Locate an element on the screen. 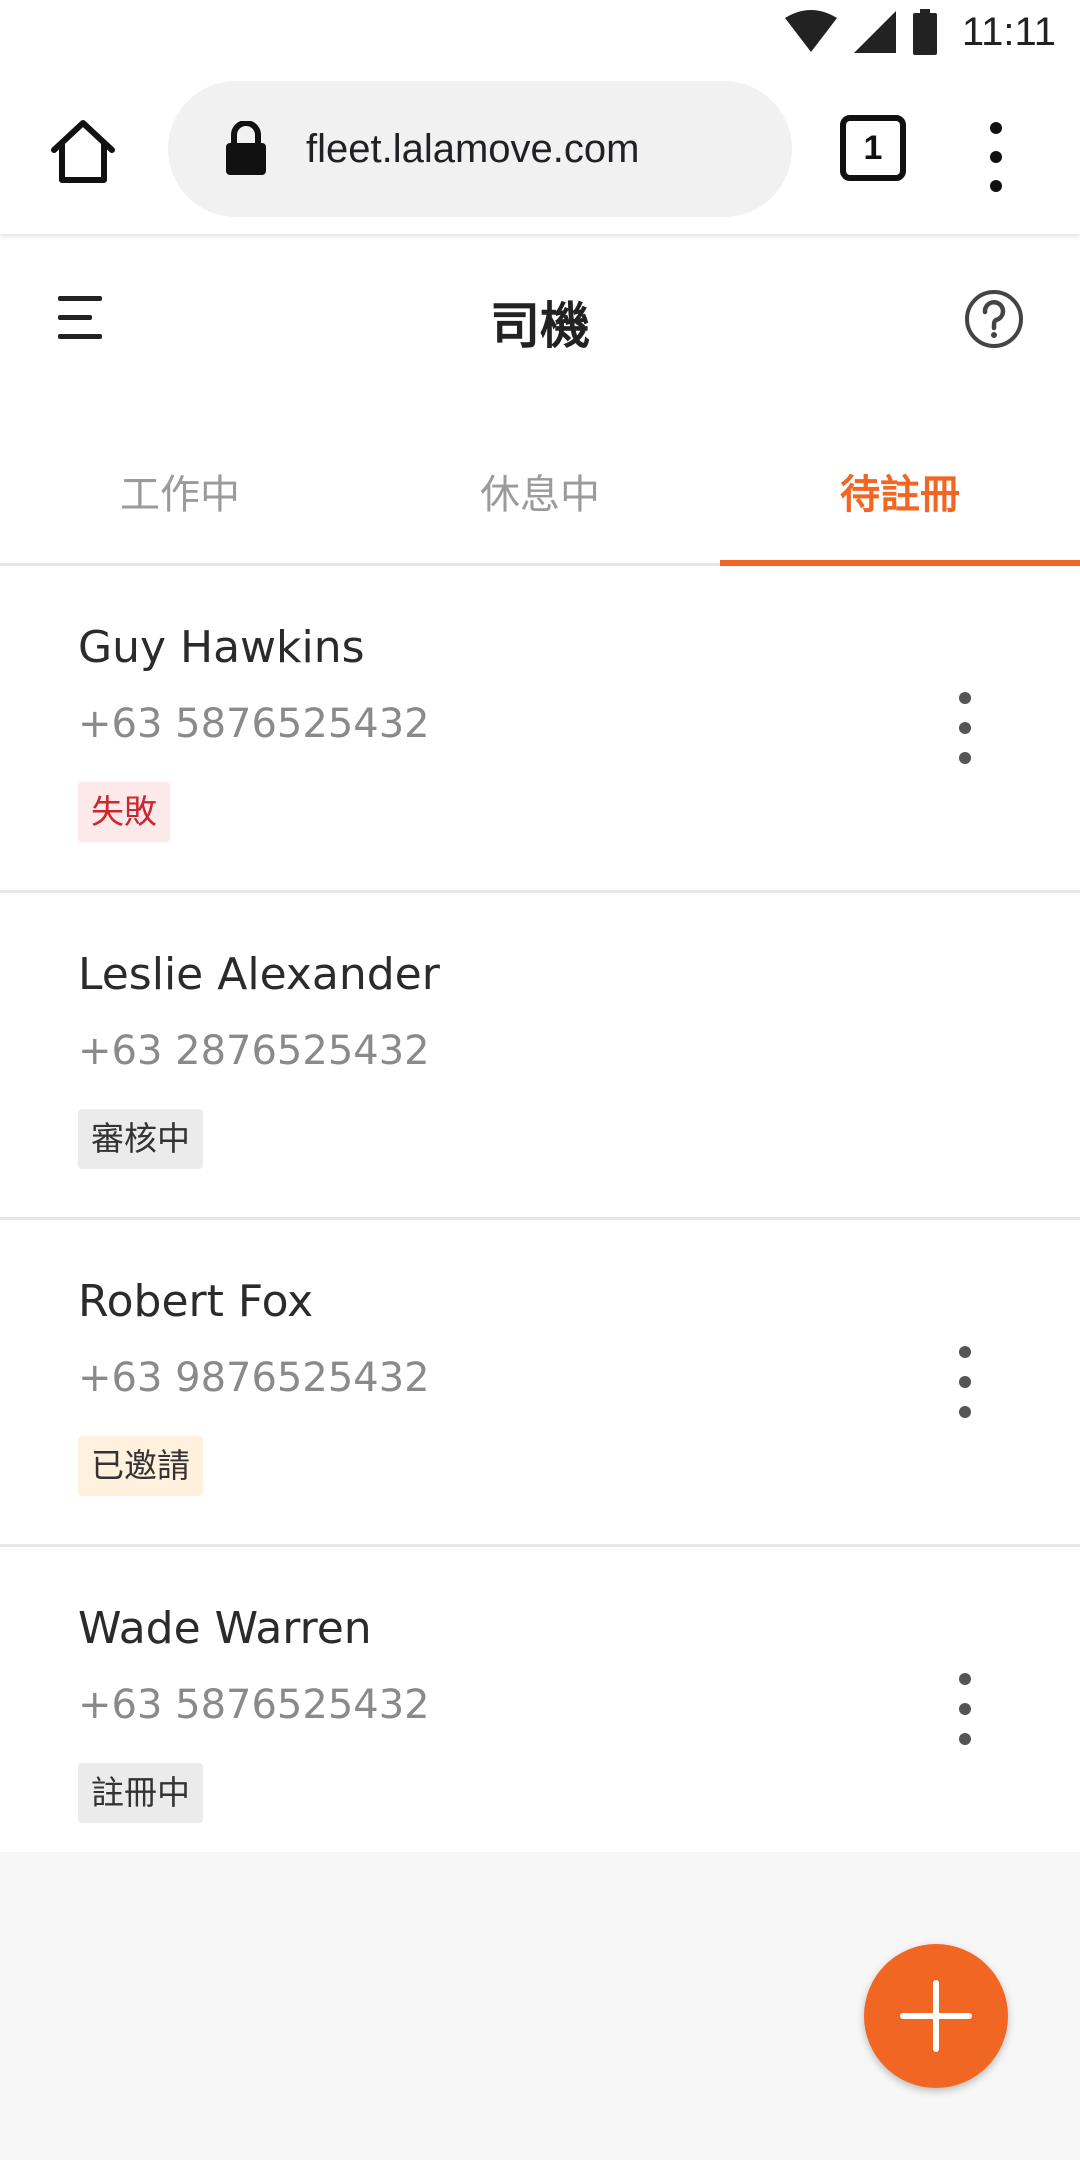  home-icon is located at coordinates (83, 151).